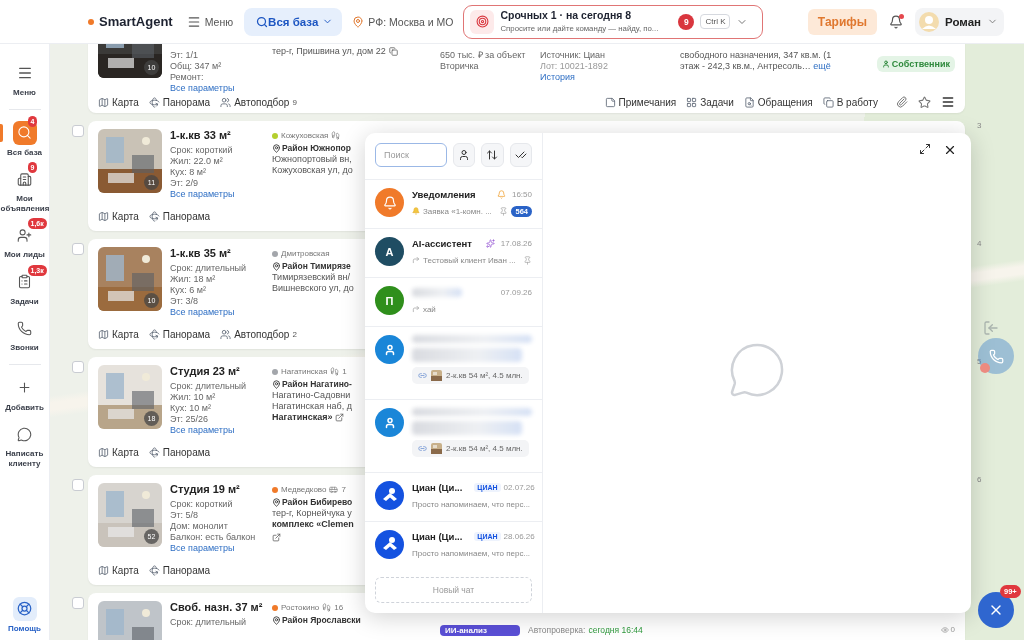 Image resolution: width=1024 pixels, height=640 pixels. I want to click on pin-icon, so click(276, 266).